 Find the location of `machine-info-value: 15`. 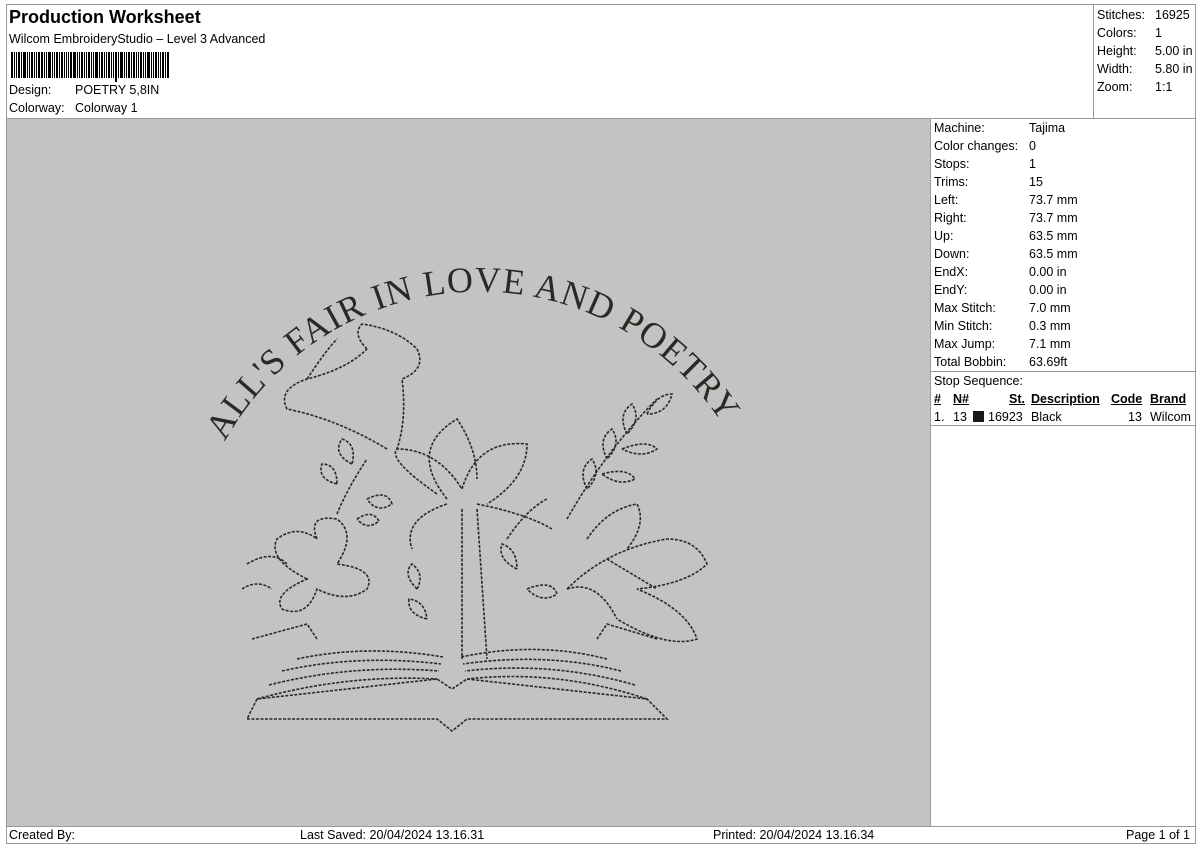

machine-info-value: 15 is located at coordinates (1036, 182).